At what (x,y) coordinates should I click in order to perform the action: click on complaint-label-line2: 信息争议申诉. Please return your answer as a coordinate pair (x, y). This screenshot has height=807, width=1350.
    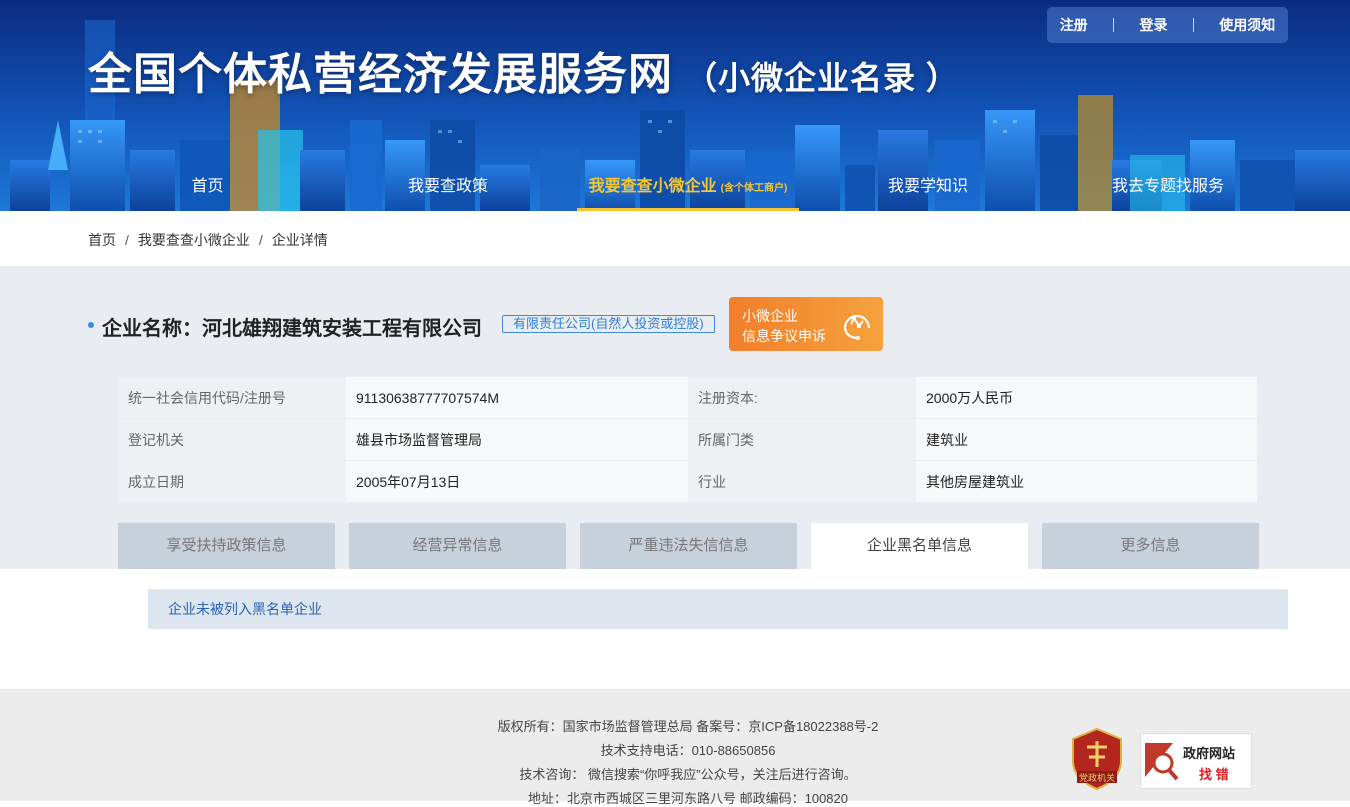
    Looking at the image, I should click on (784, 336).